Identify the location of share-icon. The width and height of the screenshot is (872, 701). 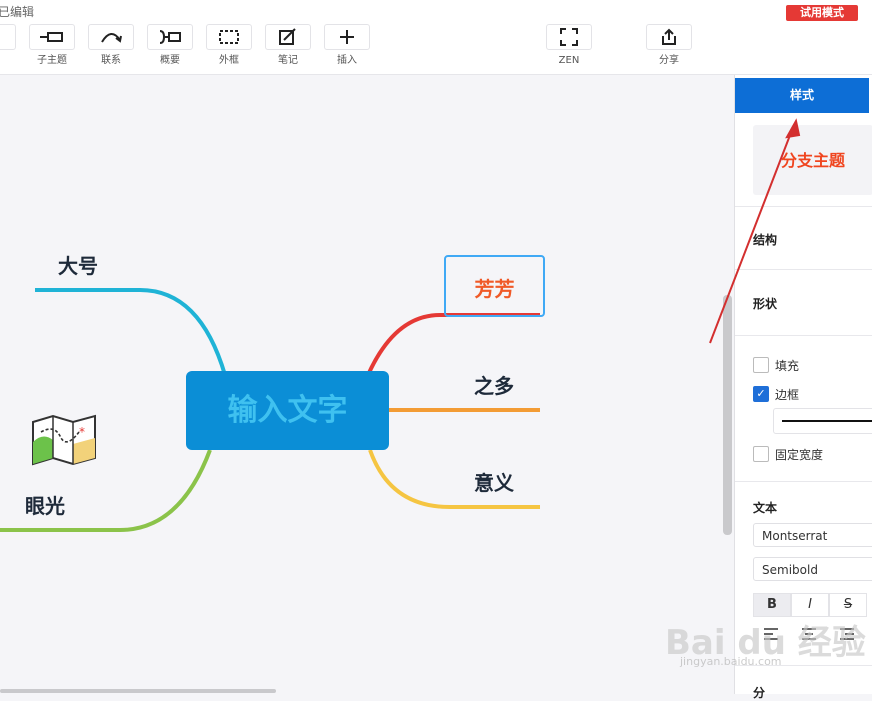
(669, 36).